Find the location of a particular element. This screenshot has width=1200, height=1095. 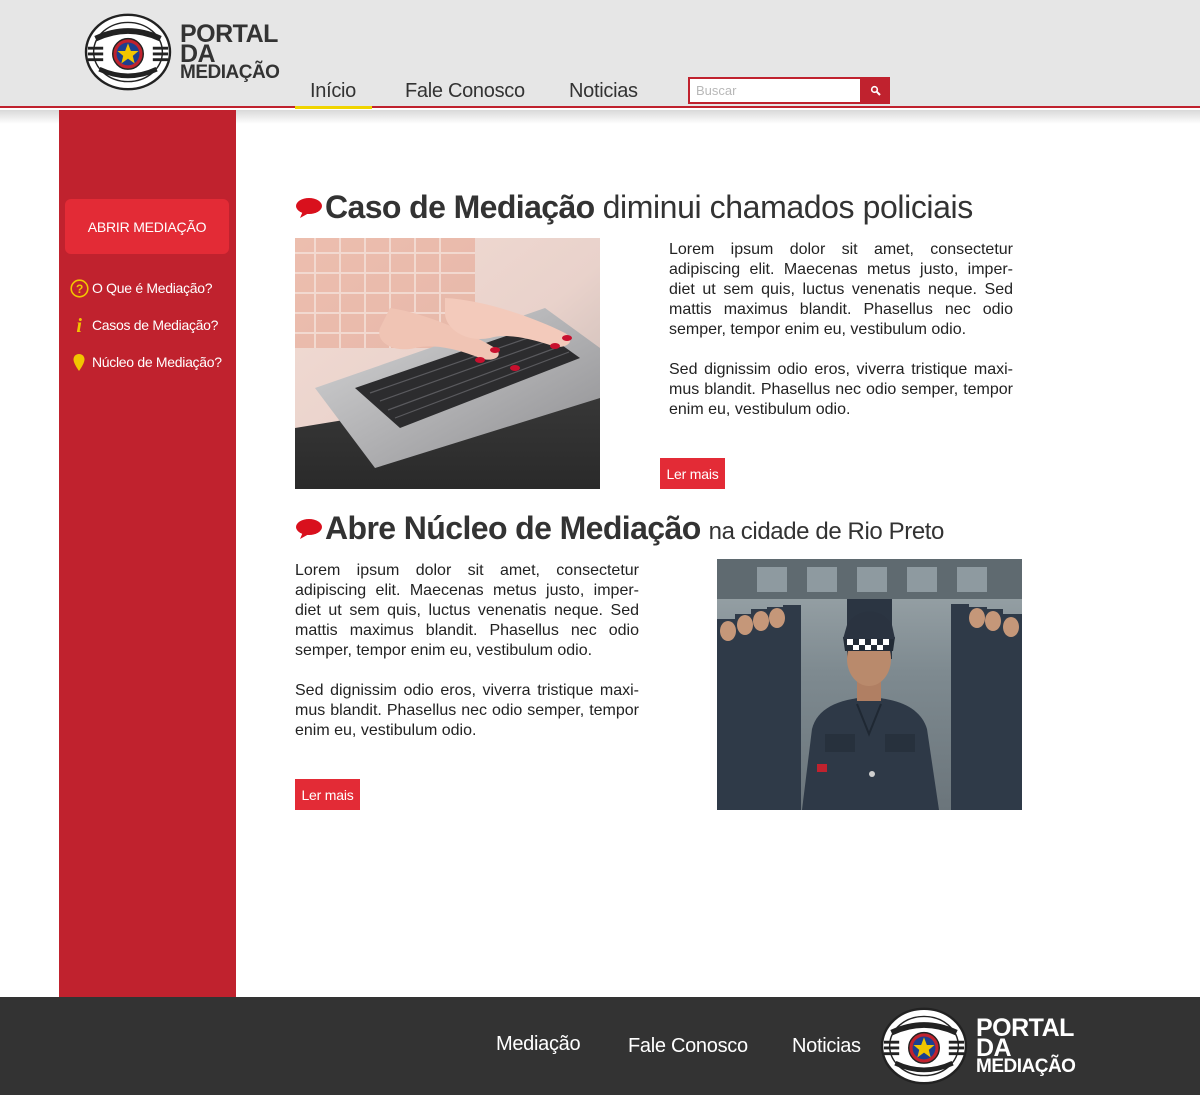

article-1-title-bold: Caso de Mediação is located at coordinates (460, 207).